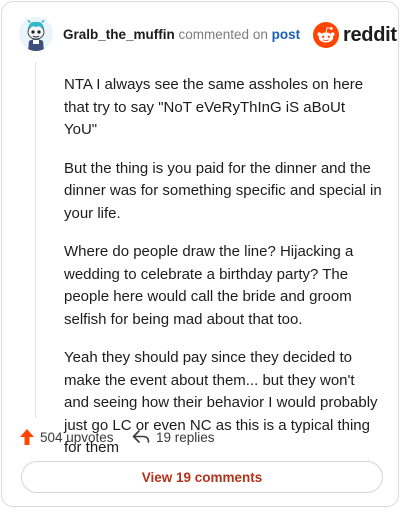 Image resolution: width=400 pixels, height=508 pixels. I want to click on user-avatar, so click(36, 34).